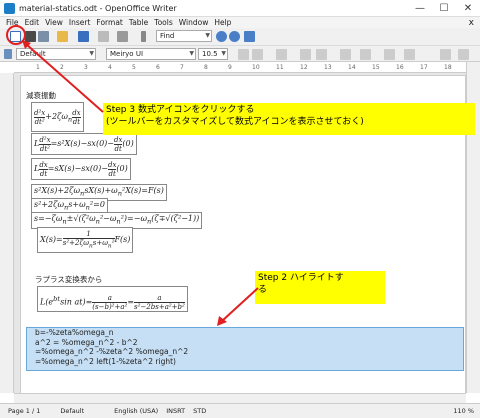 Image resolution: width=480 pixels, height=418 pixels. What do you see at coordinates (112, 299) in the screenshot?
I see `formula-object: L(ebtsin at)= a (s−b)²+a² = a s²−2bs+a²+b²` at bounding box center [112, 299].